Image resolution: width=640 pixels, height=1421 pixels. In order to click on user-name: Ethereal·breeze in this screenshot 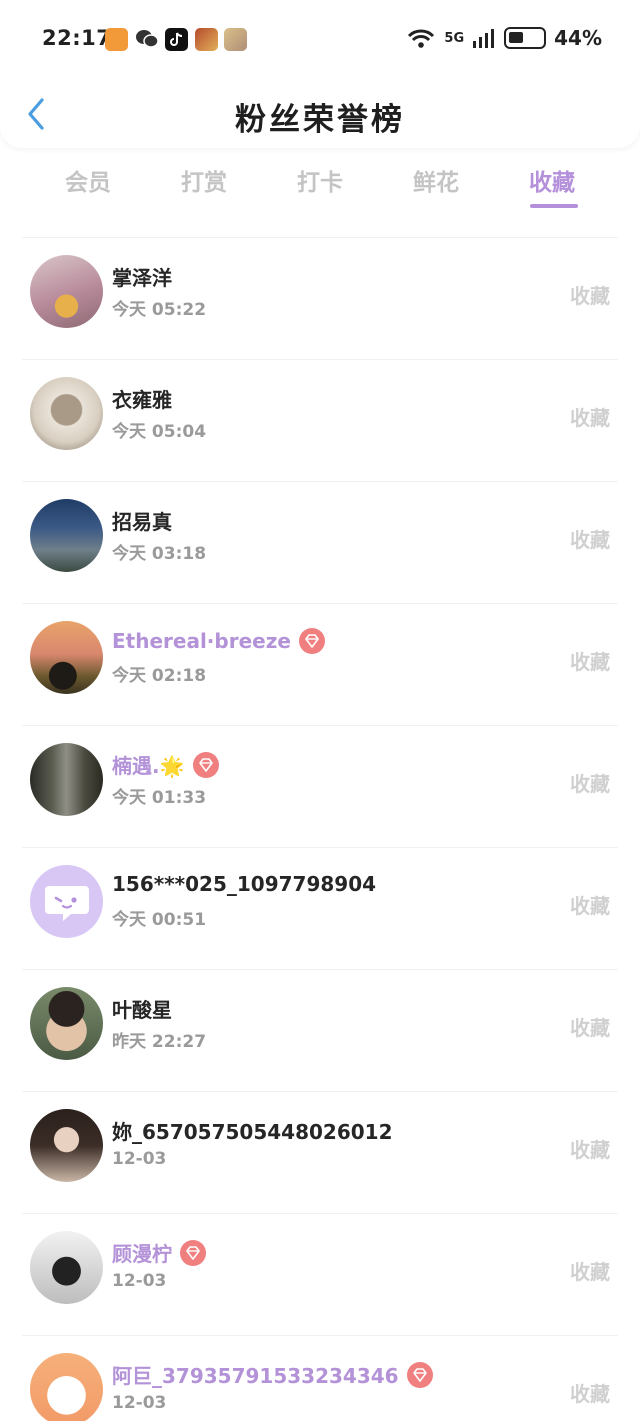, I will do `click(218, 641)`.